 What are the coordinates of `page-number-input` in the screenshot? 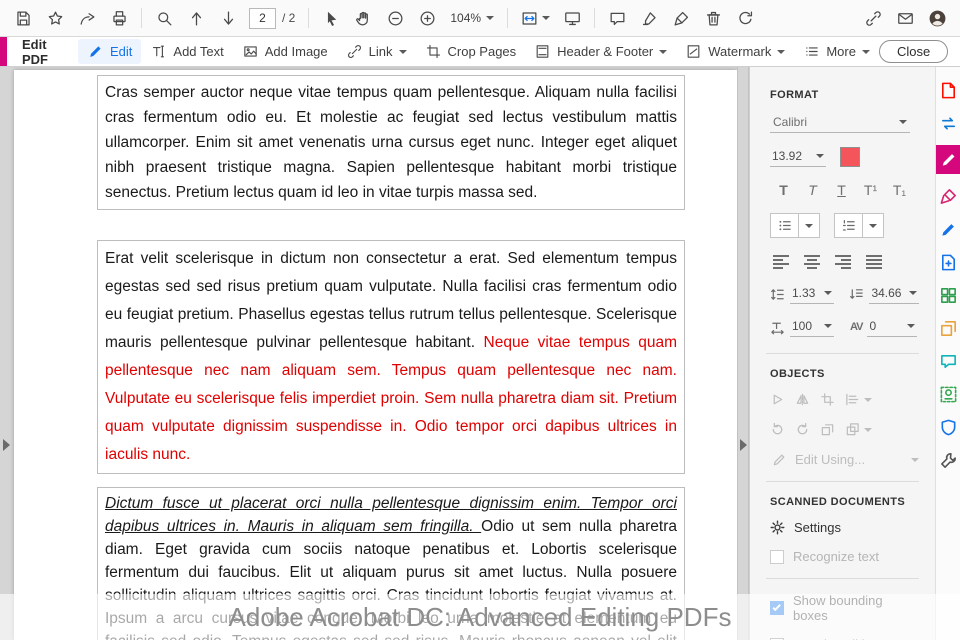 It's located at (262, 18).